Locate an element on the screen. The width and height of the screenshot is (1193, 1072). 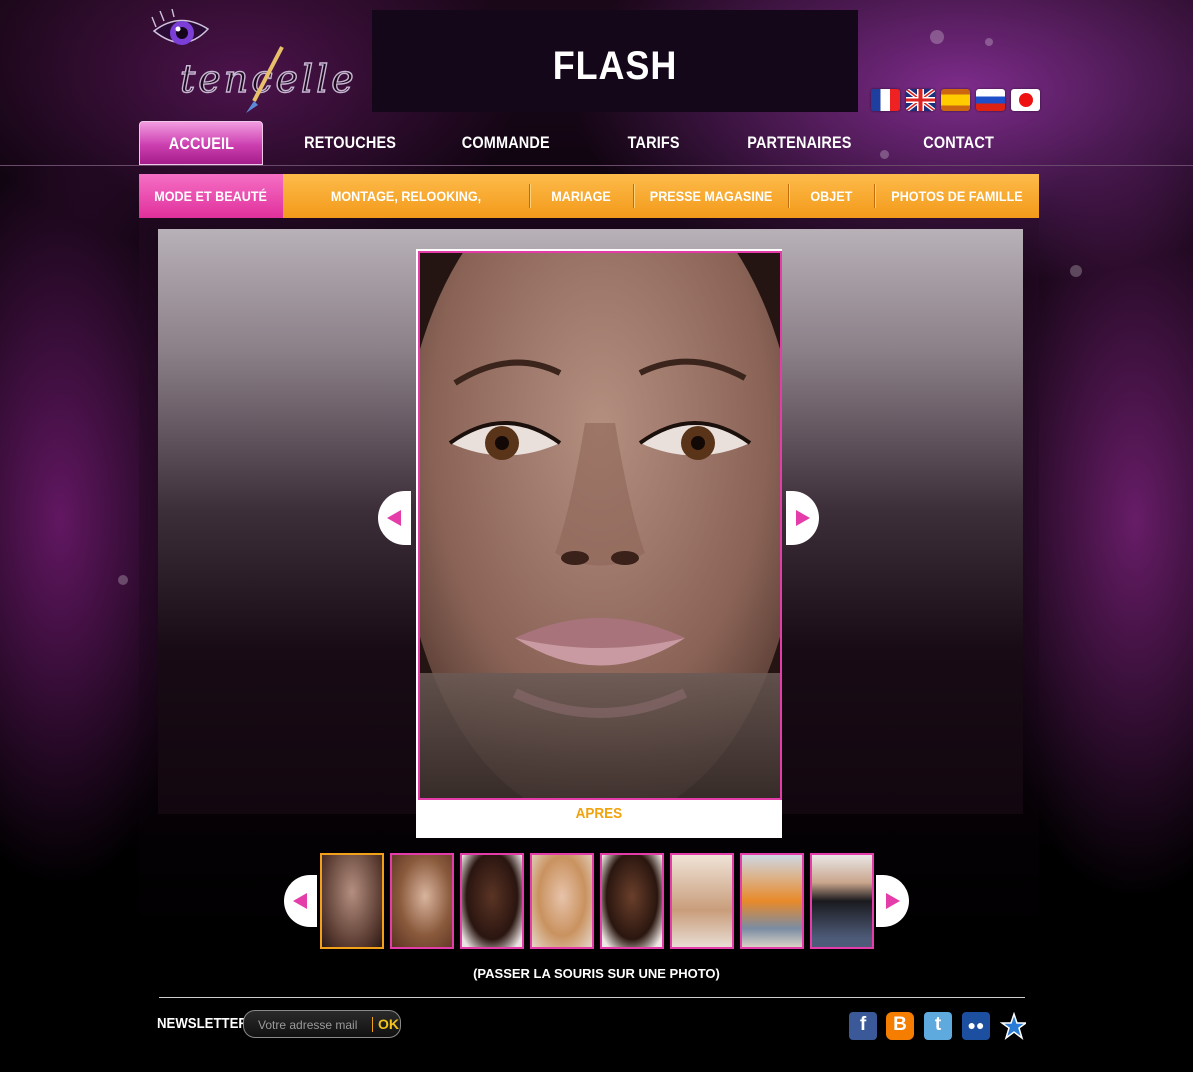
subnav-label: PRESSE MAGASINE is located at coordinates (711, 196).